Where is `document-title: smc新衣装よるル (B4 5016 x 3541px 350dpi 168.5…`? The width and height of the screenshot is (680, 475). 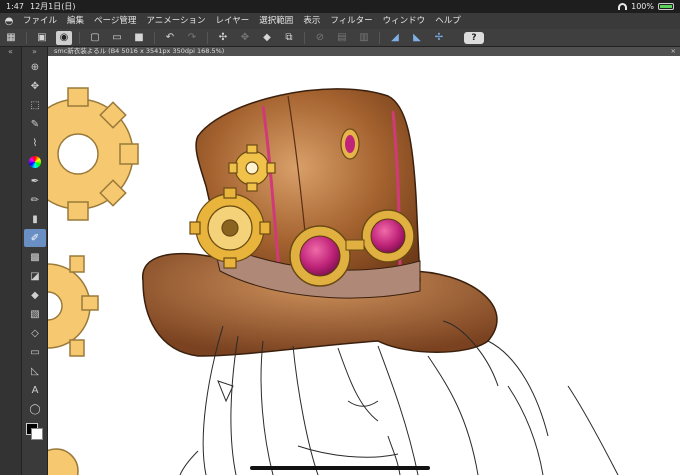 document-title: smc新衣装よるル (B4 5016 x 3541px 350dpi 168.5… is located at coordinates (139, 51).